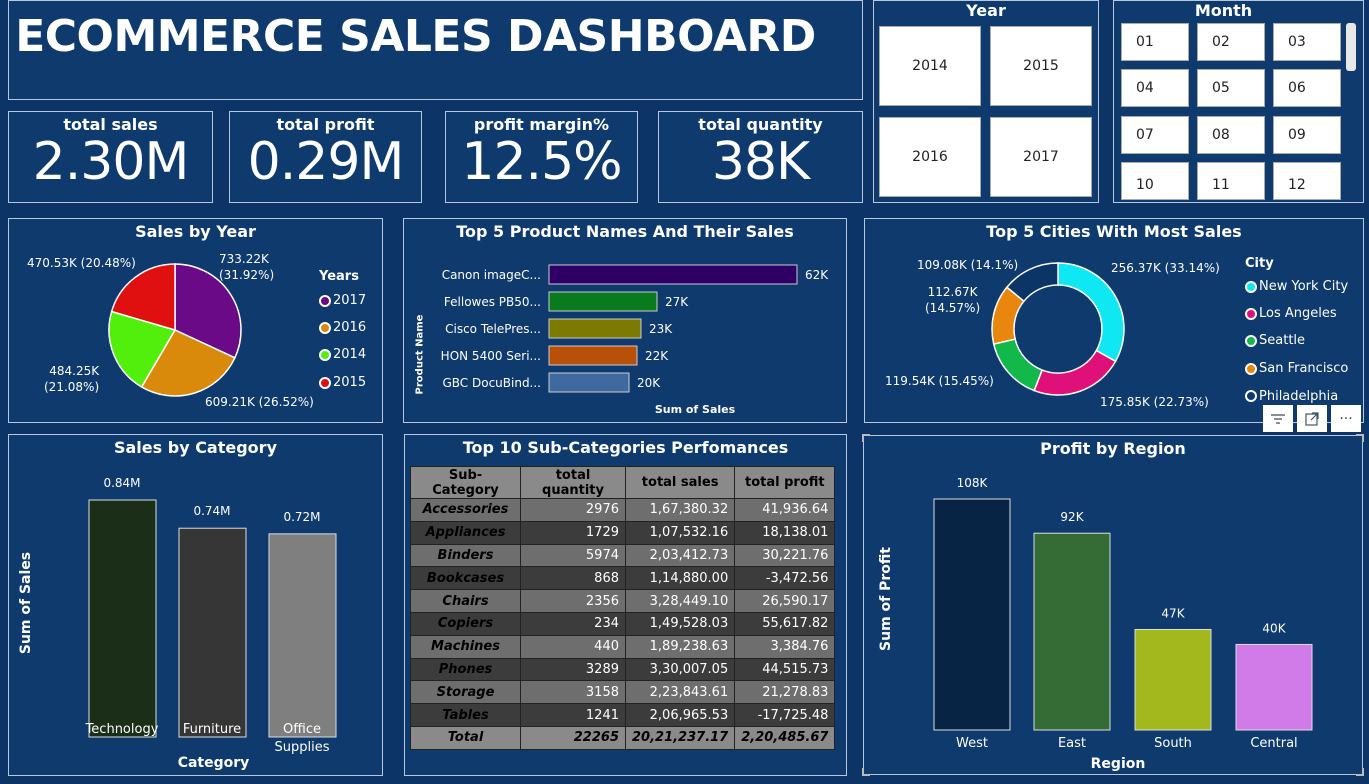  Describe the element at coordinates (623, 646) in the screenshot. I see `table-row: Machines 440 1,89,238.63 3,384.76` at that location.